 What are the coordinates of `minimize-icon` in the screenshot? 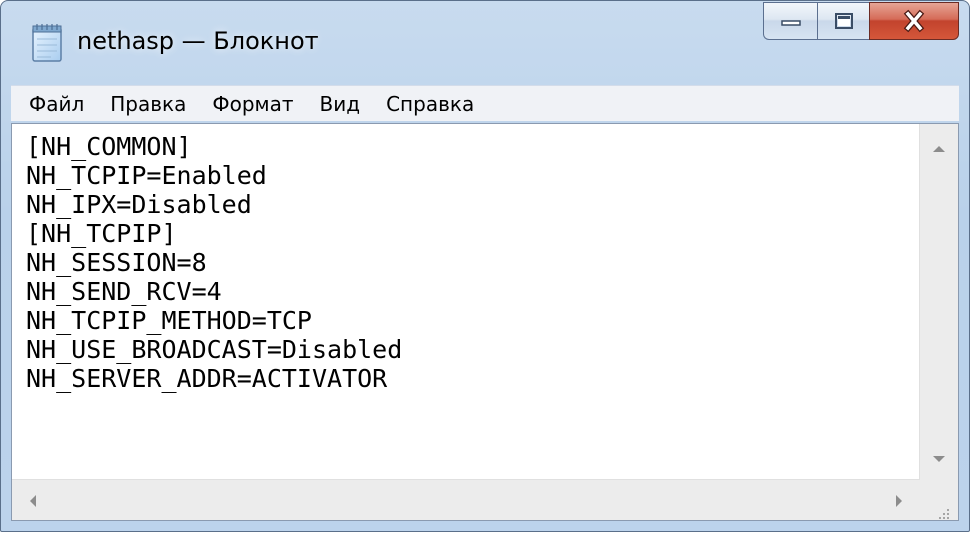 It's located at (790, 23).